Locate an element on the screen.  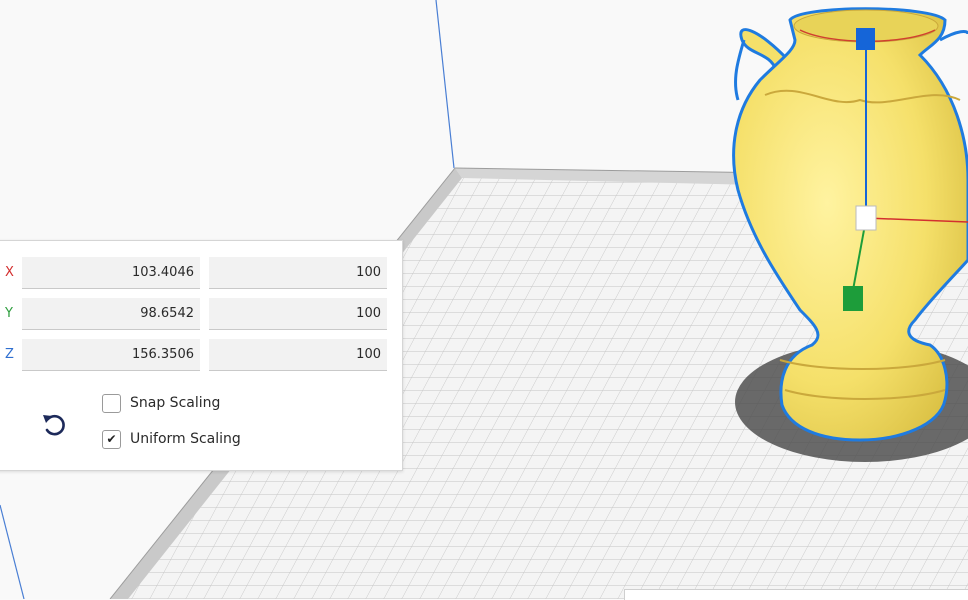
y-scale-handle is located at coordinates (853, 298).